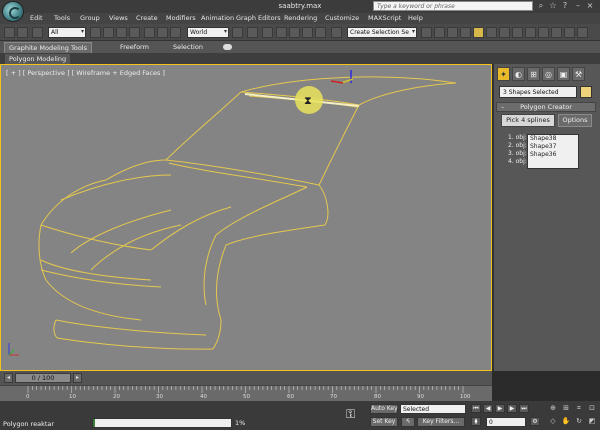 This screenshot has width=600, height=430. What do you see at coordinates (246, 378) in the screenshot?
I see `time-slider: ◂ 0 / 100 ▸` at bounding box center [246, 378].